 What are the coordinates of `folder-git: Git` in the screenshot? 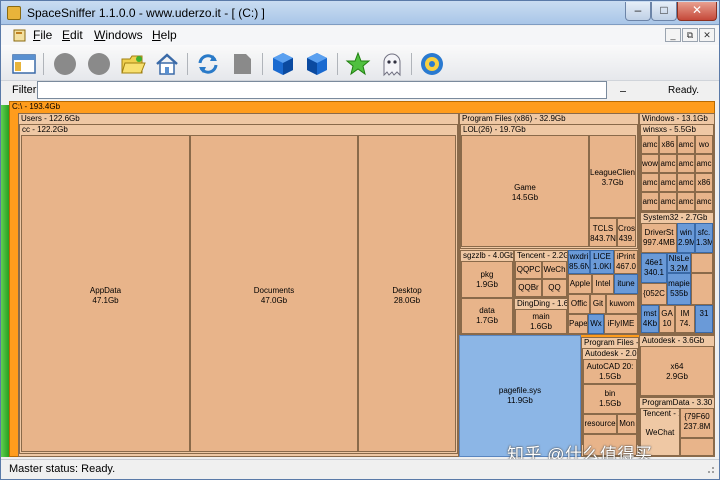 It's located at (598, 304).